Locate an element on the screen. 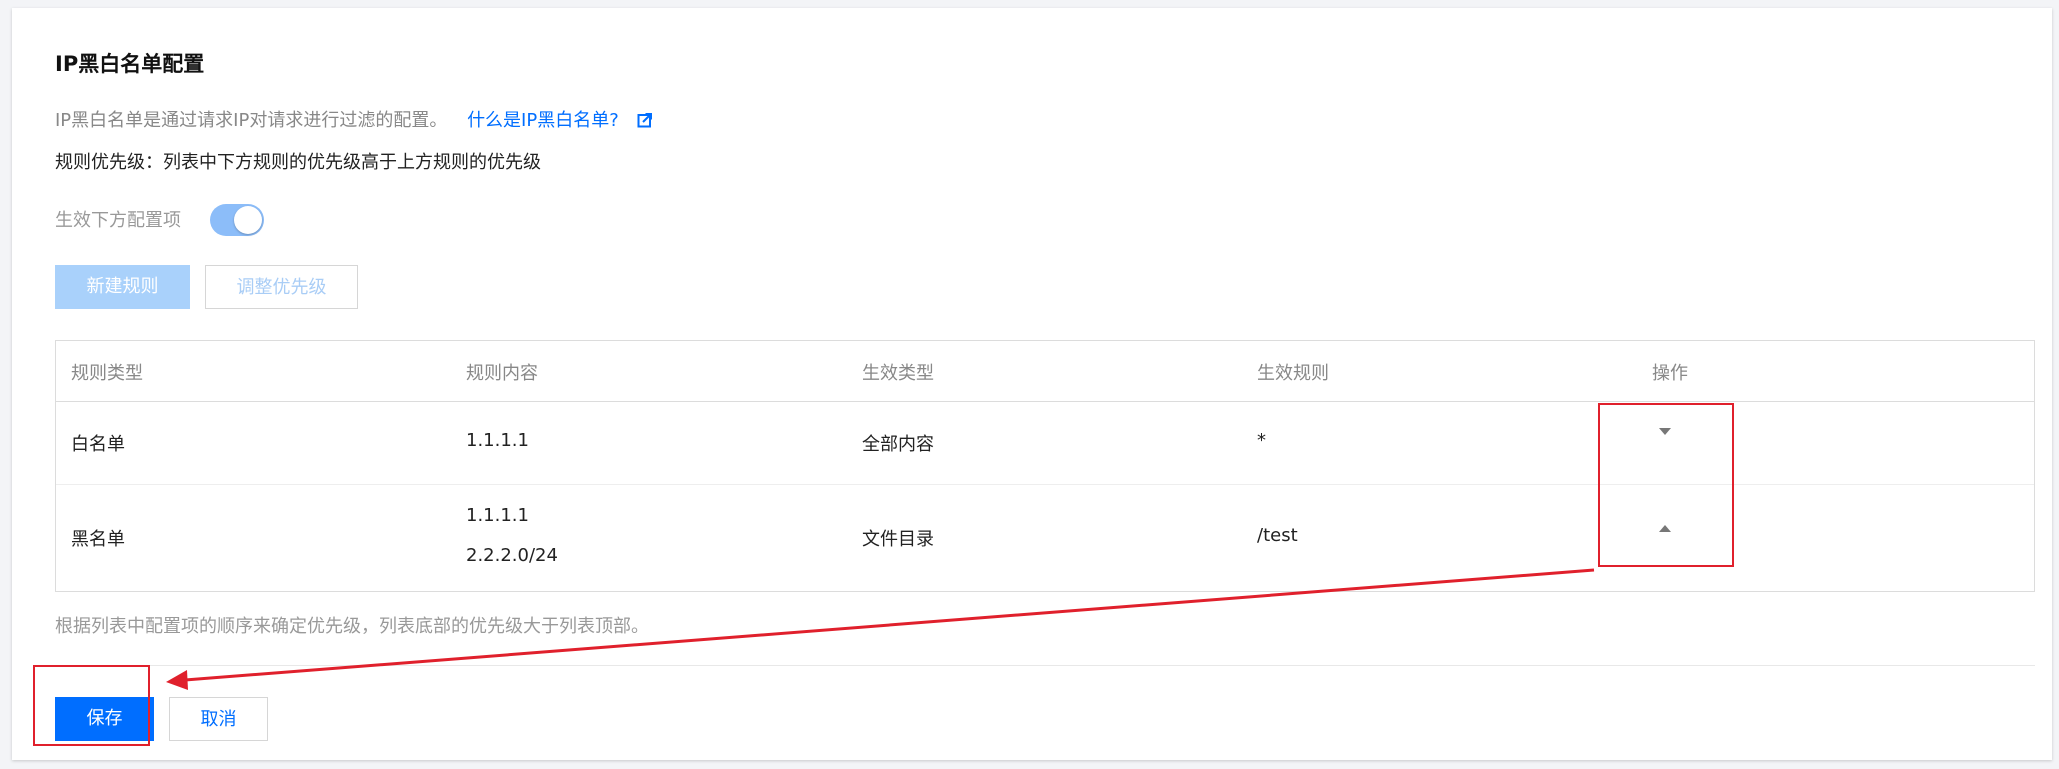 This screenshot has width=2059, height=769. cell-effect-rule: /test is located at coordinates (1277, 535).